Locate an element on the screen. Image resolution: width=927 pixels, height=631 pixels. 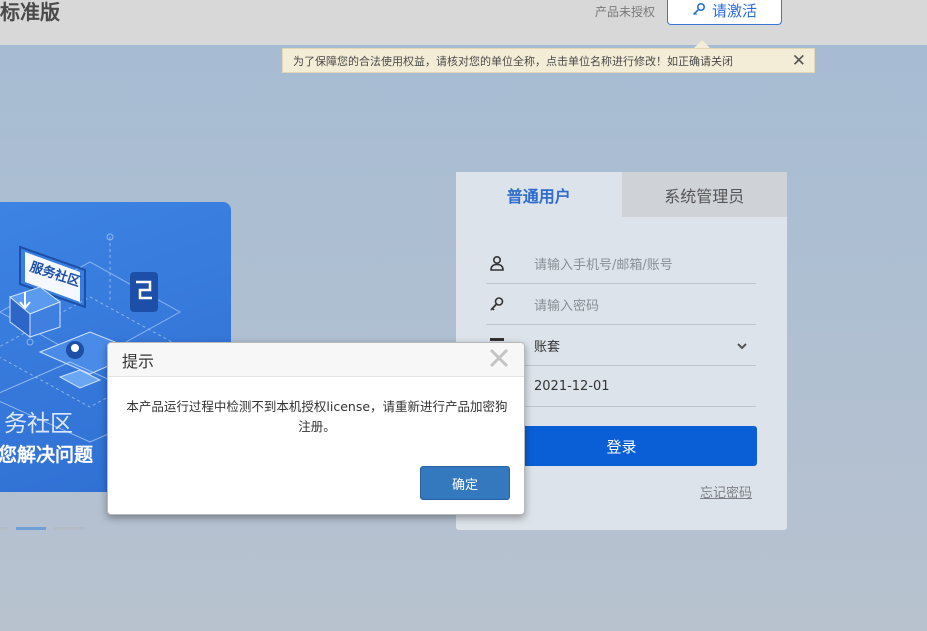
login-tabs: 普通用户 系统管理员 is located at coordinates (621, 194).